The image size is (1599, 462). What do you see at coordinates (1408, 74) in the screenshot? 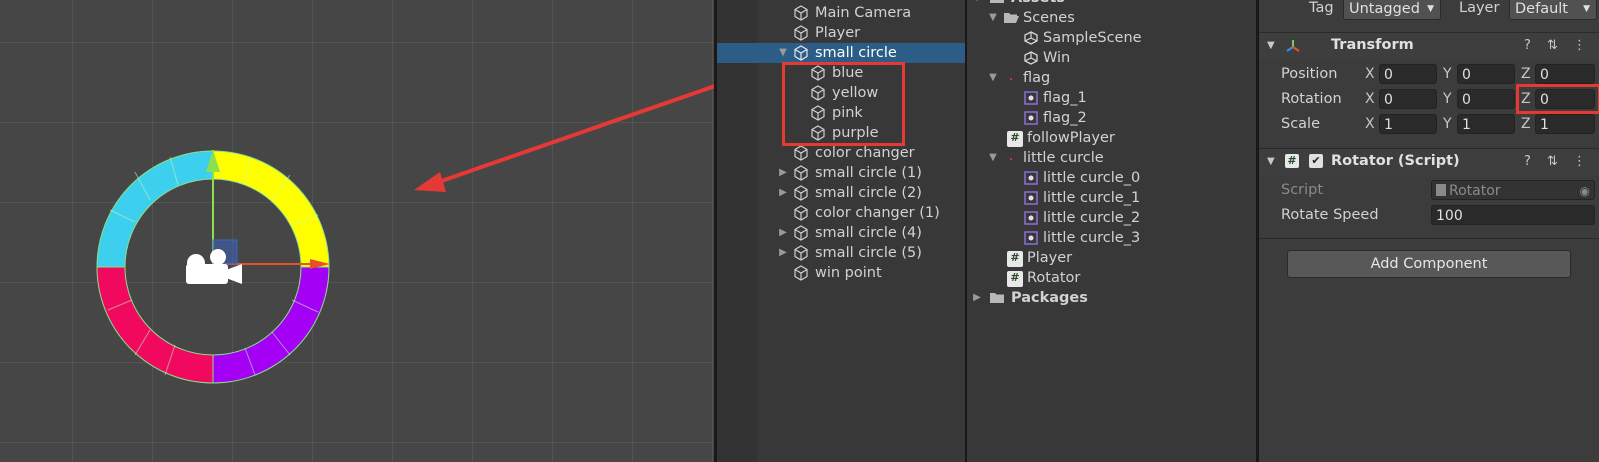
I see `position-x-field: 0` at bounding box center [1408, 74].